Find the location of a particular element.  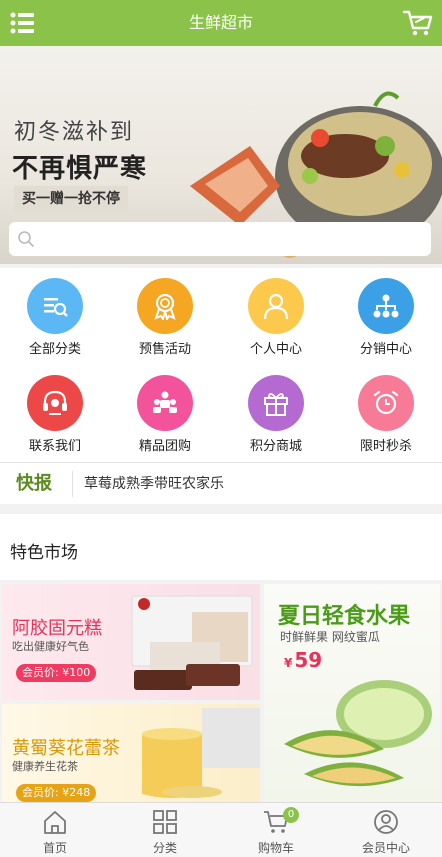

grid-item-label: 分销中心 is located at coordinates (385, 349).